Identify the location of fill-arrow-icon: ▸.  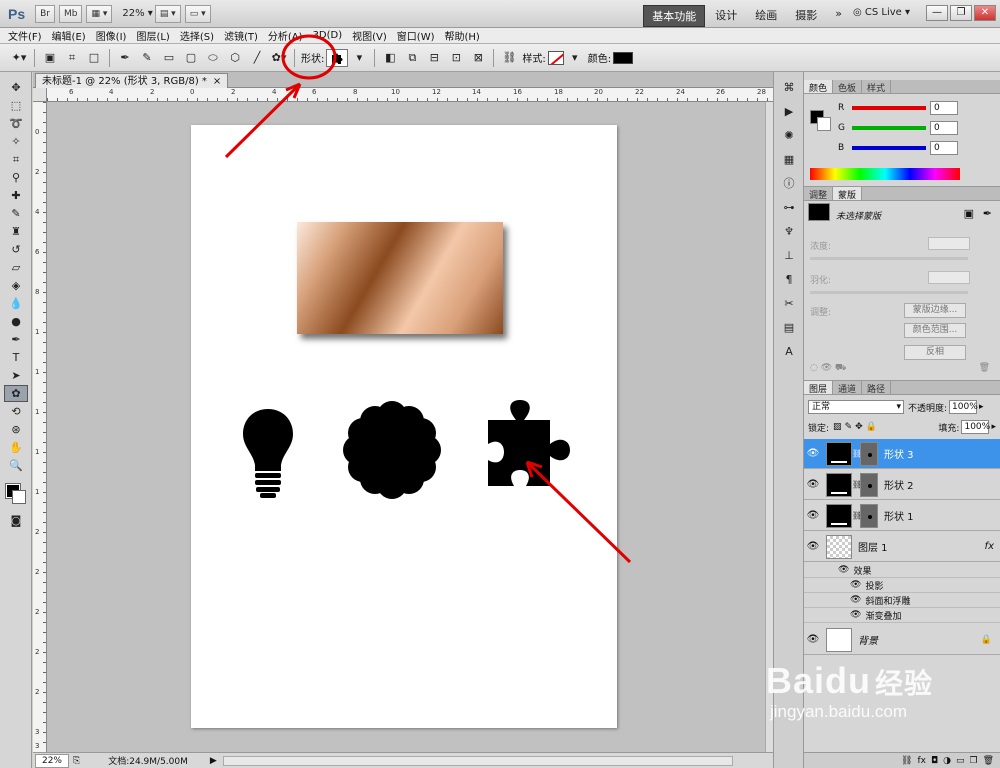
(993, 427).